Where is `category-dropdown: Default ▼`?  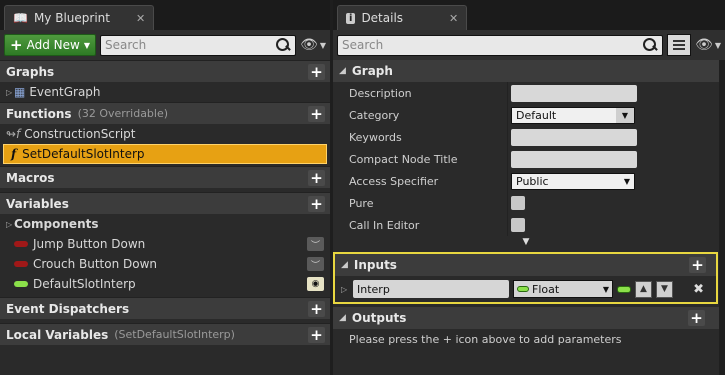
category-dropdown: Default ▼ is located at coordinates (573, 115).